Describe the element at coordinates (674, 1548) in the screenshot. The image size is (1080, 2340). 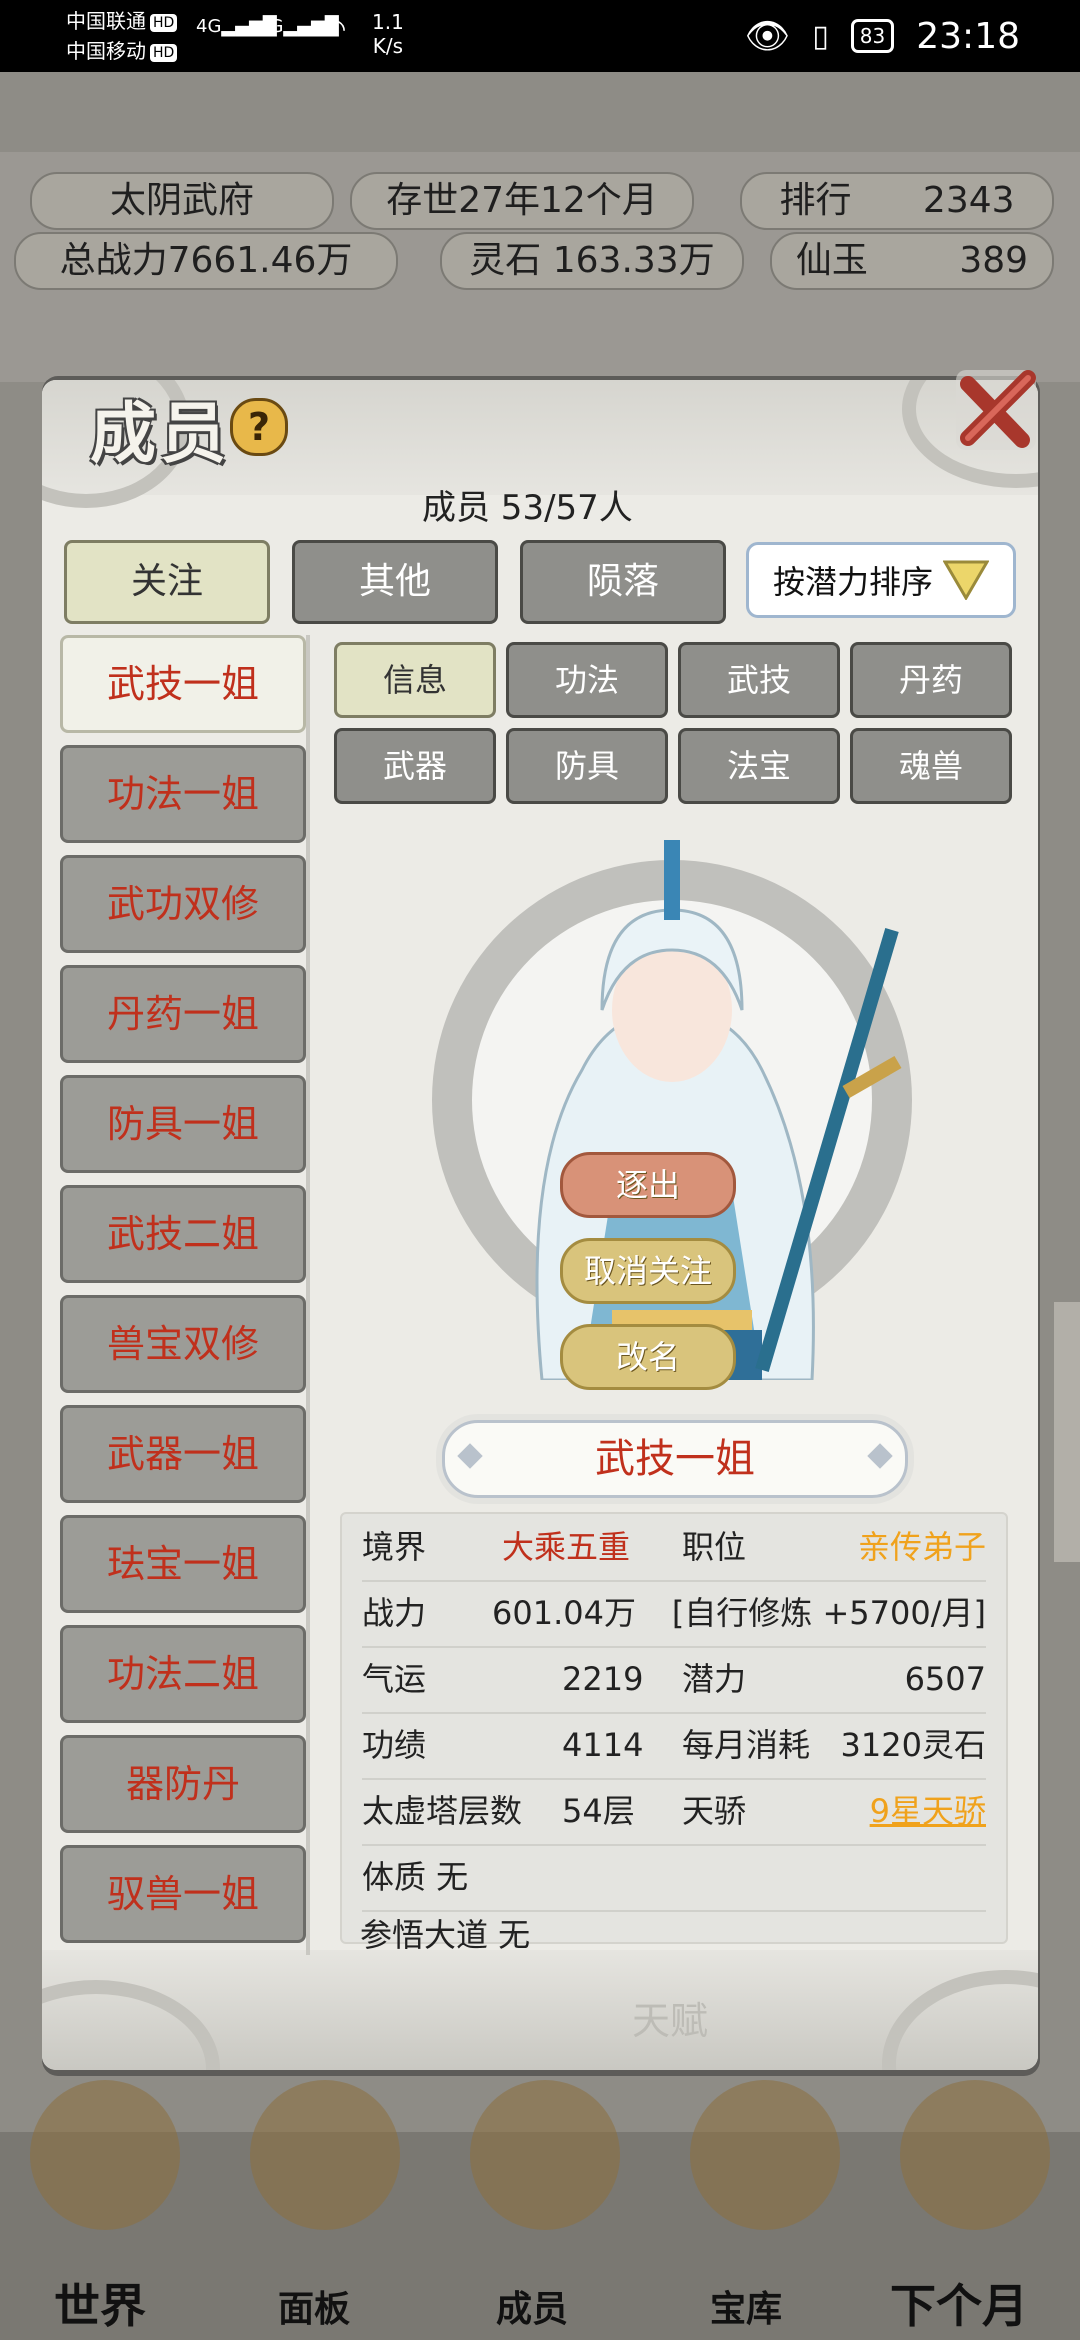
I see `stats-row: 境界 大乘五重 职位 亲传弟子` at that location.